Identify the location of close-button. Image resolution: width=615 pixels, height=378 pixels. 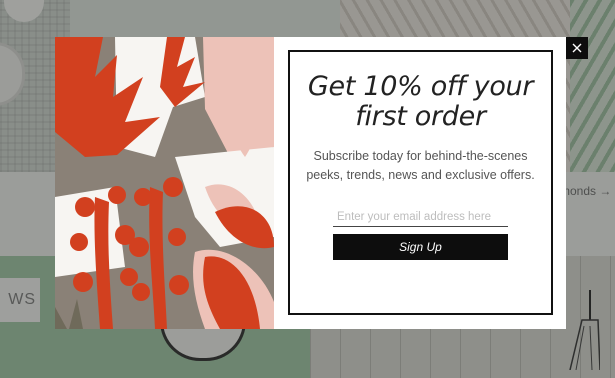
(577, 48).